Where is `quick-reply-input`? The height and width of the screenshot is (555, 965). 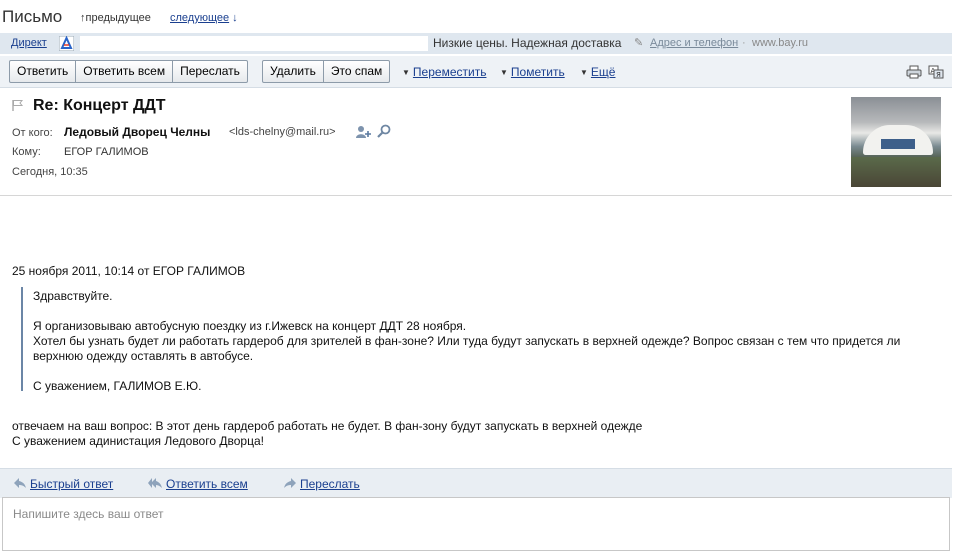 quick-reply-input is located at coordinates (476, 524).